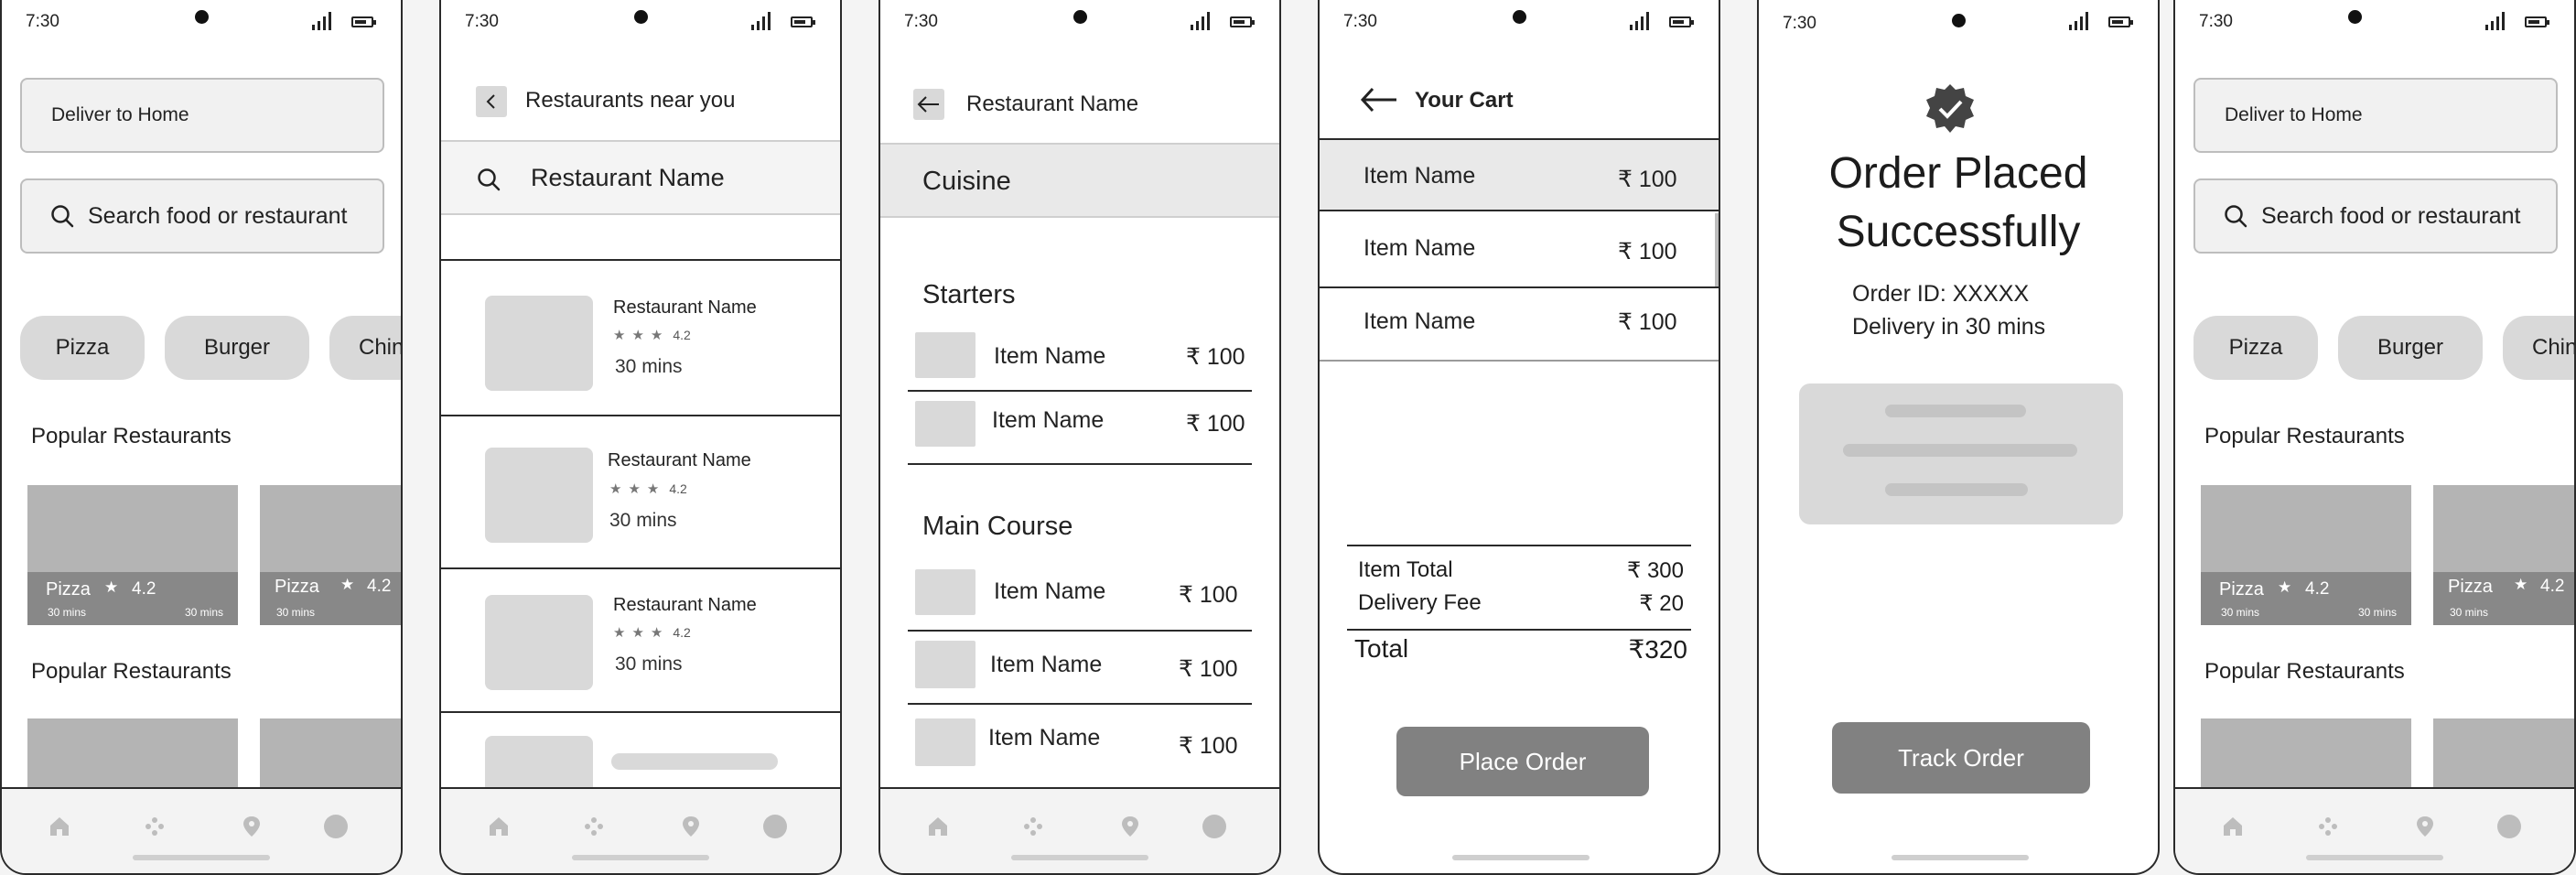 Image resolution: width=2576 pixels, height=875 pixels. What do you see at coordinates (1655, 570) in the screenshot?
I see `item-total-value: ₹ 300` at bounding box center [1655, 570].